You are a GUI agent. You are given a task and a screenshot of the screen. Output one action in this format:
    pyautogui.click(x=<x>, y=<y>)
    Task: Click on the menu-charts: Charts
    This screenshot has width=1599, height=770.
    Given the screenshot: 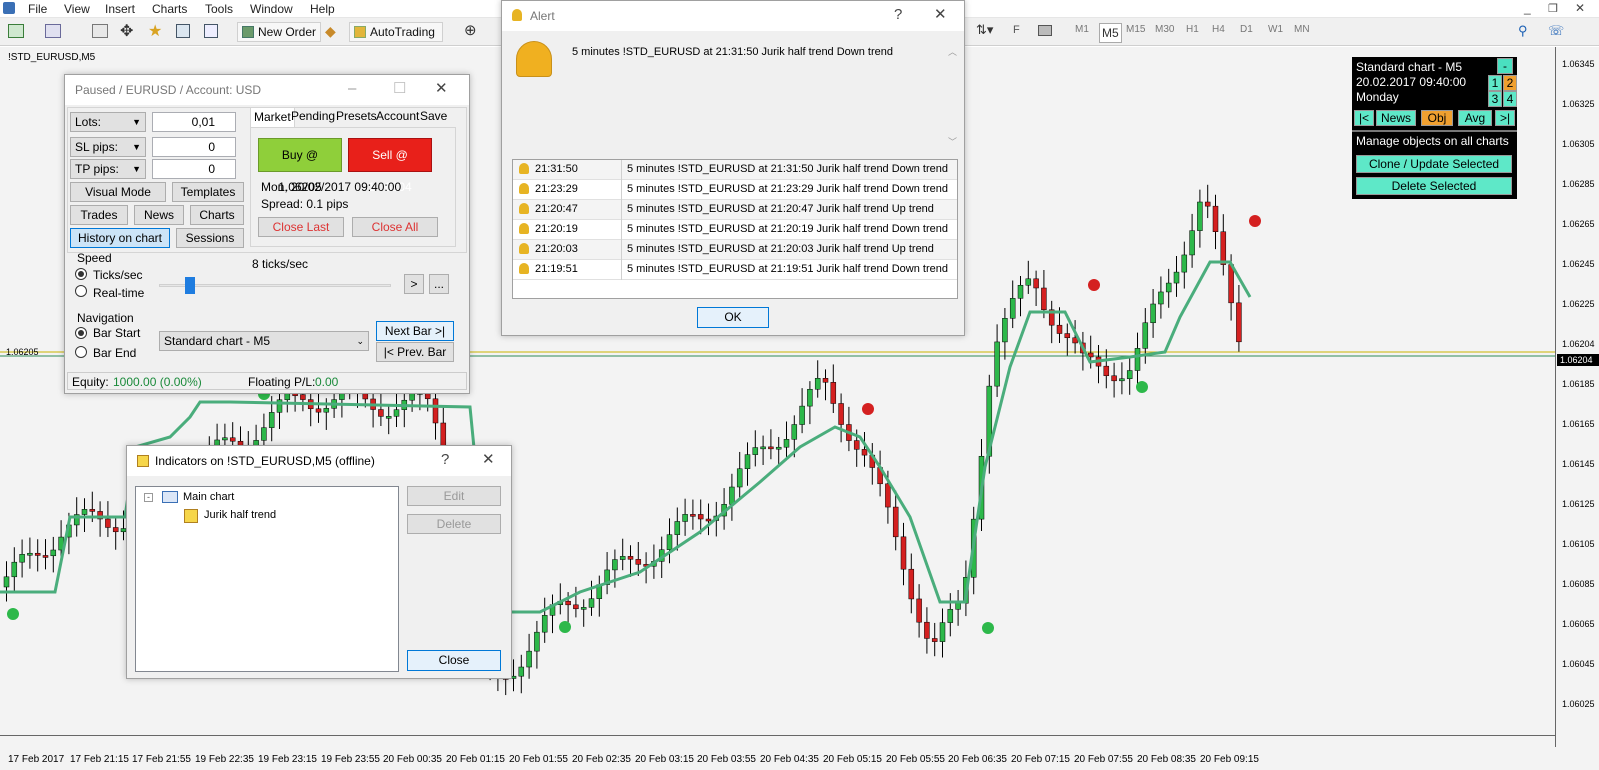 What is the action you would take?
    pyautogui.click(x=169, y=9)
    